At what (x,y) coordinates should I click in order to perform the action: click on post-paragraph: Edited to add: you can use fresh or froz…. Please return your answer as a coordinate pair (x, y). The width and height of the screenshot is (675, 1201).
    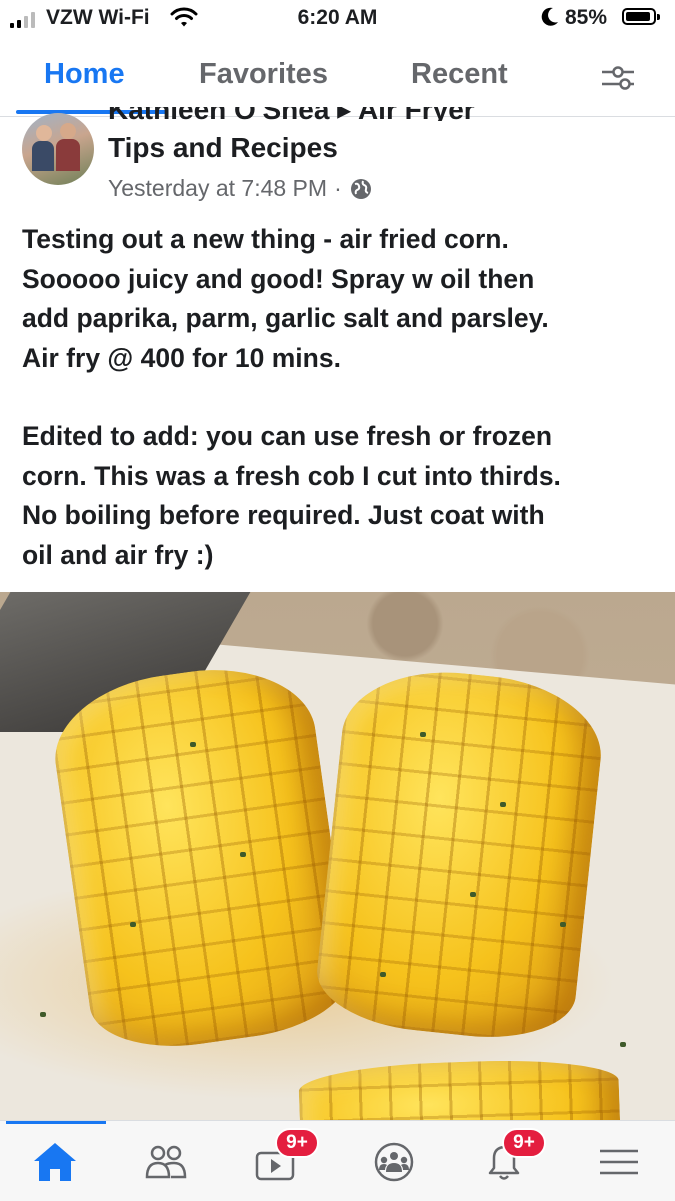
    Looking at the image, I should click on (291, 495).